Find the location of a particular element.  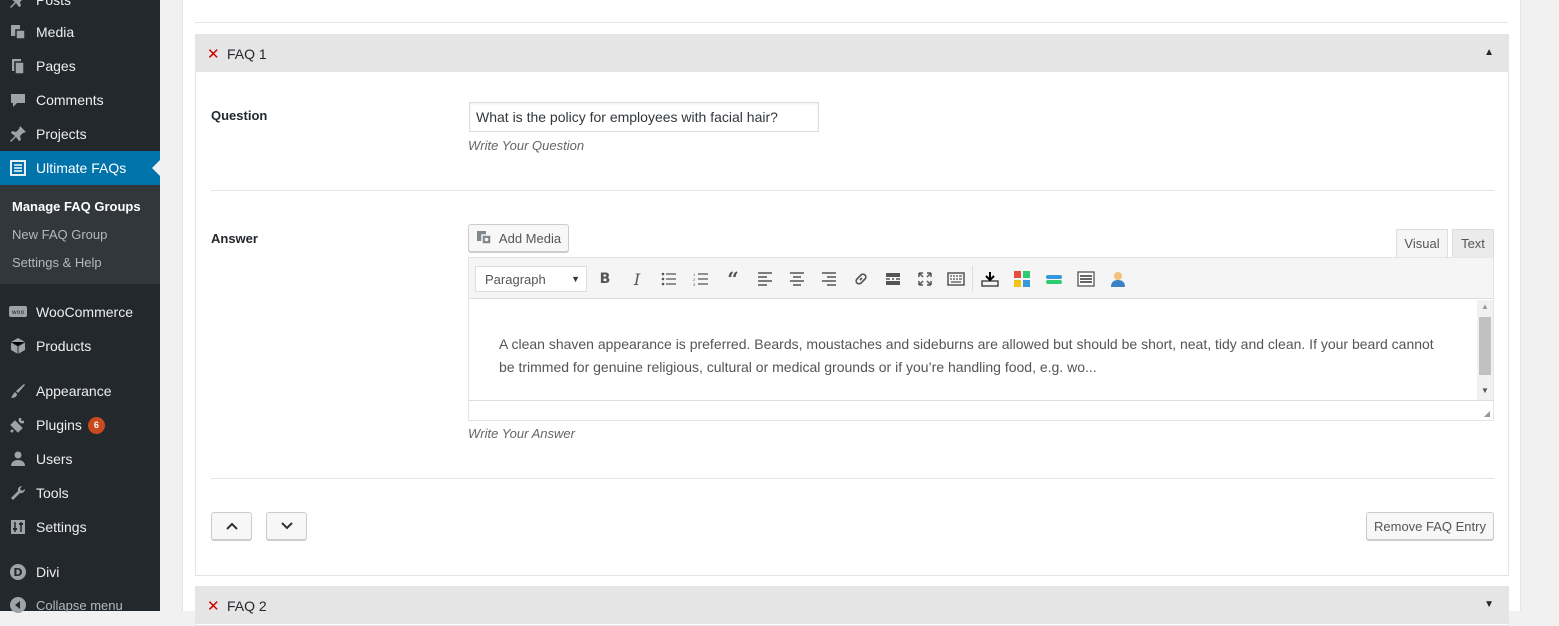

menu-item-label: Collapse menu is located at coordinates (79, 605).